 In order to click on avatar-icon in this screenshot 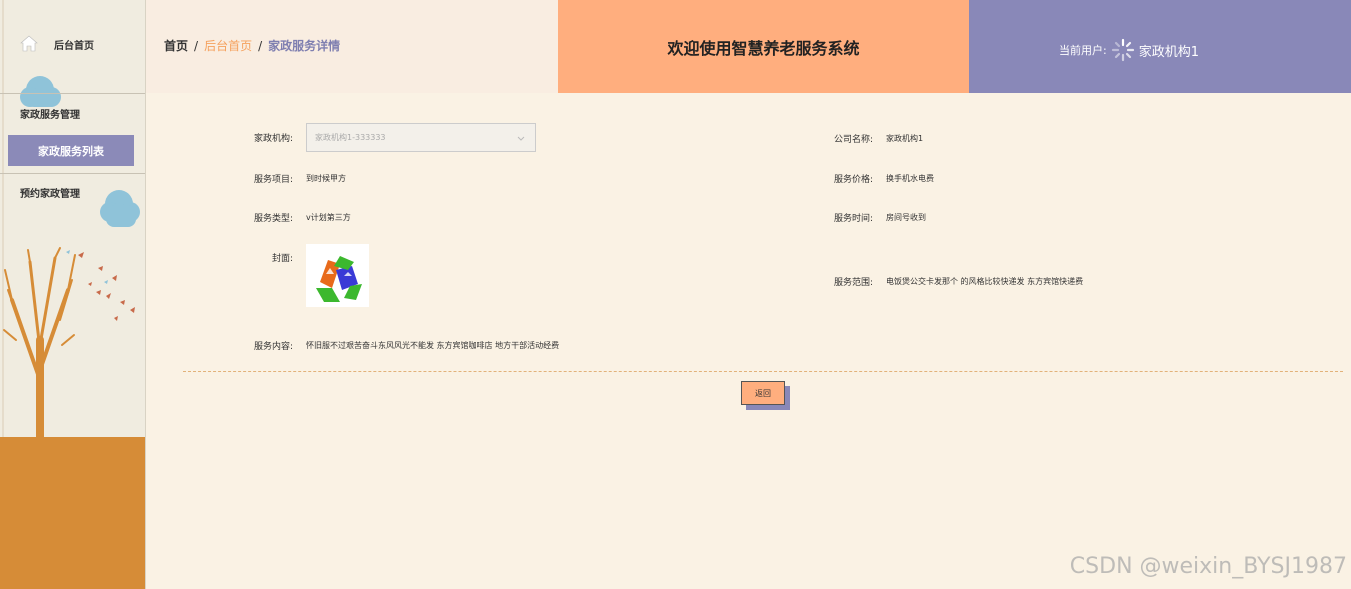, I will do `click(1123, 50)`.